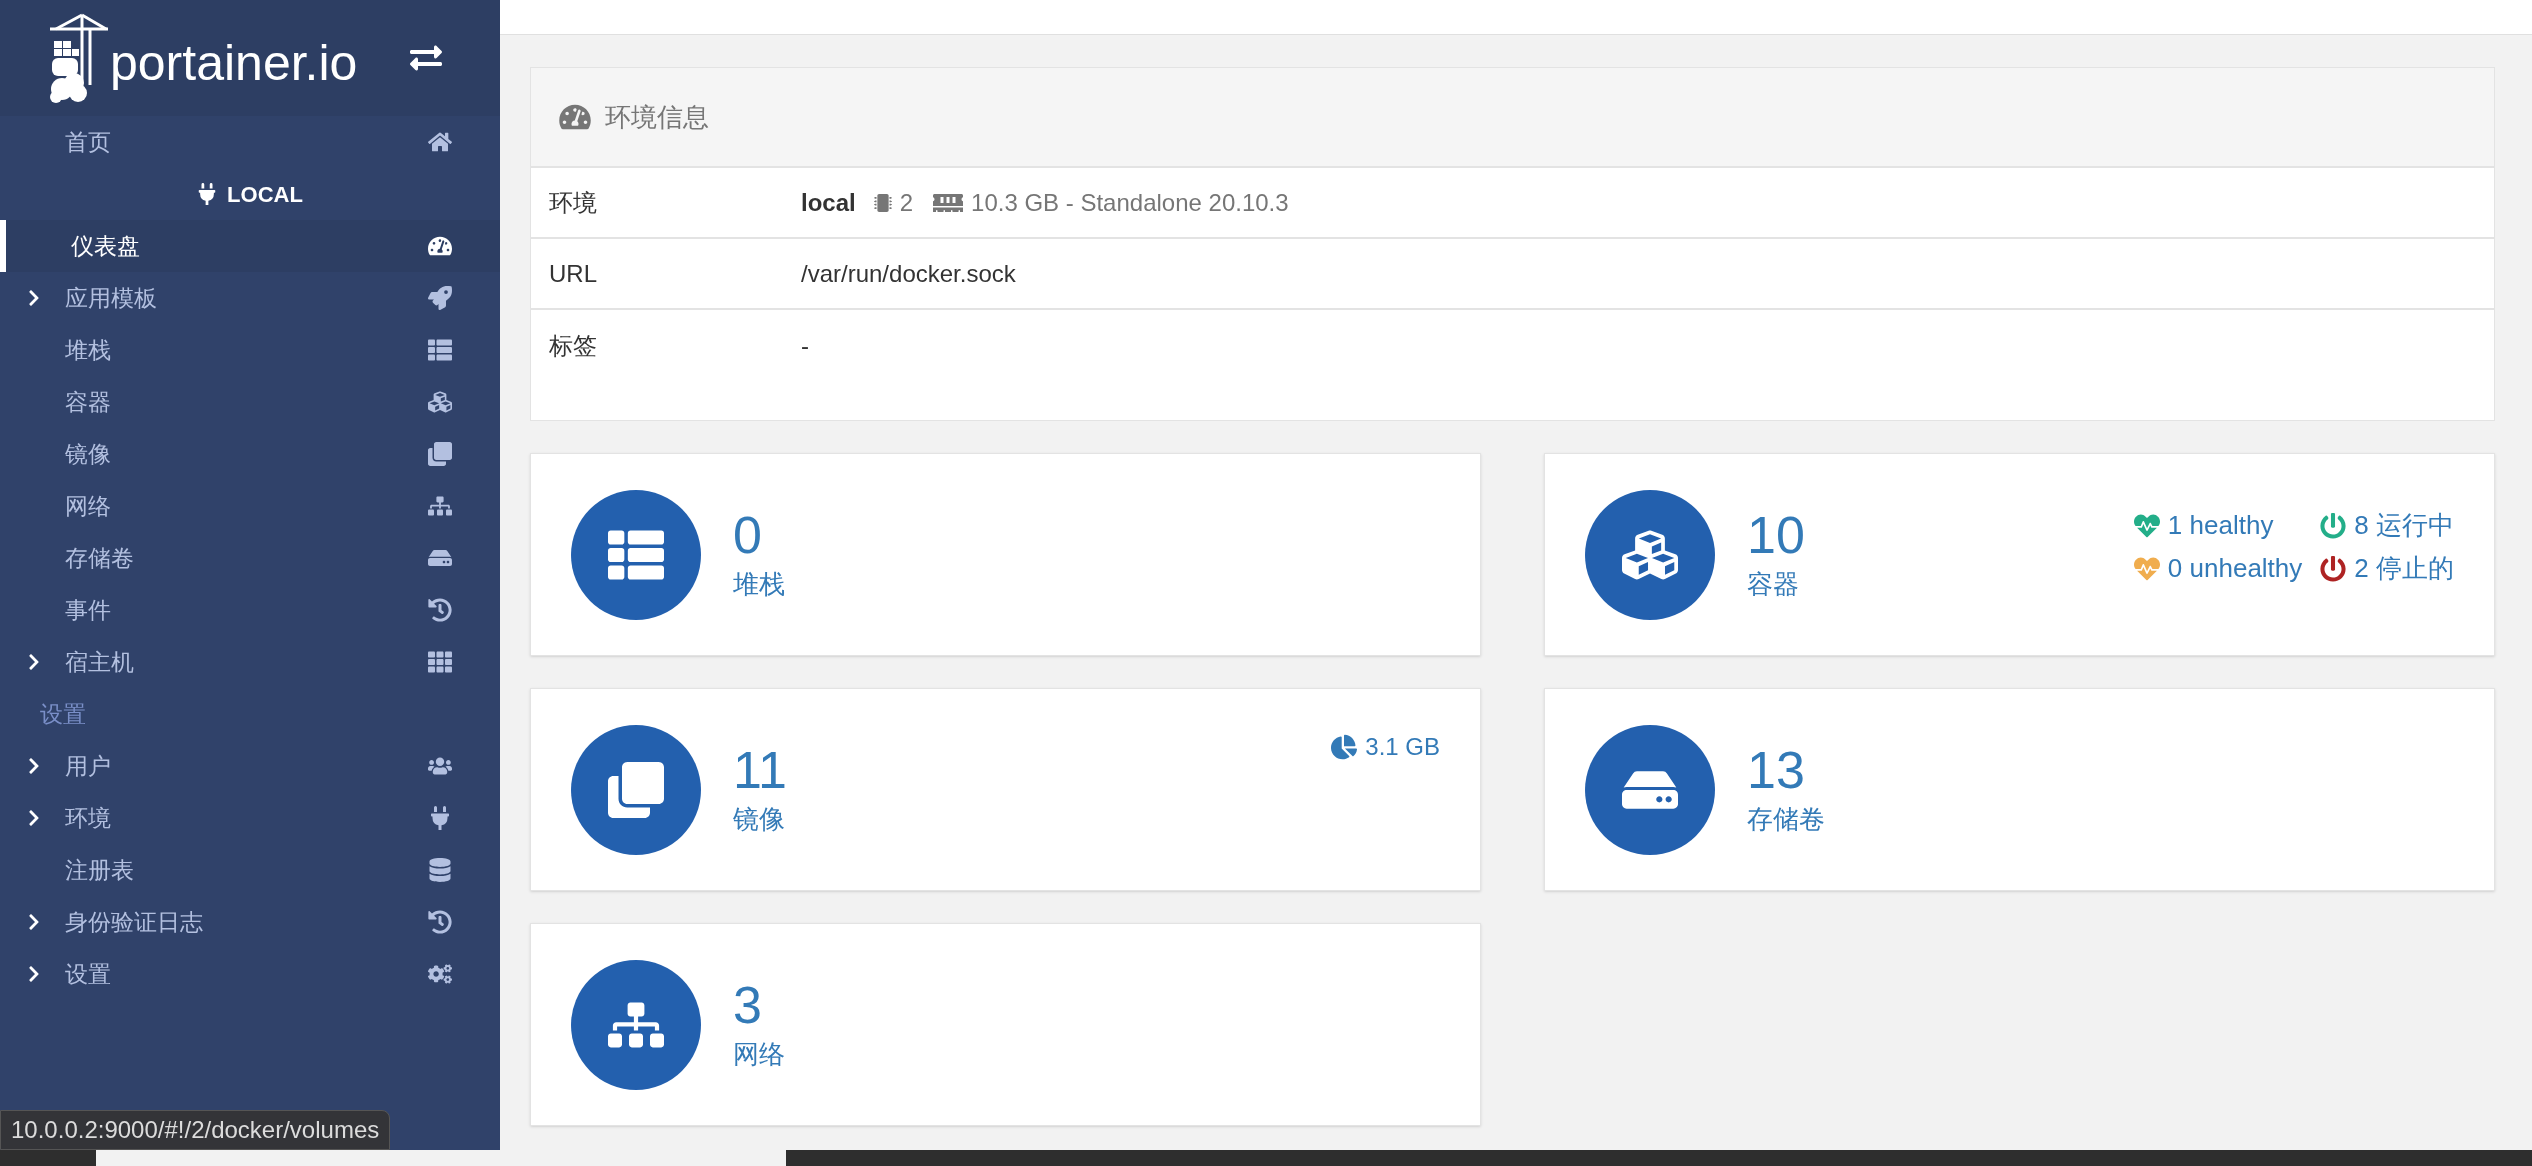 This screenshot has width=2532, height=1166. I want to click on endpoint-heading: LOCAL, so click(265, 194).